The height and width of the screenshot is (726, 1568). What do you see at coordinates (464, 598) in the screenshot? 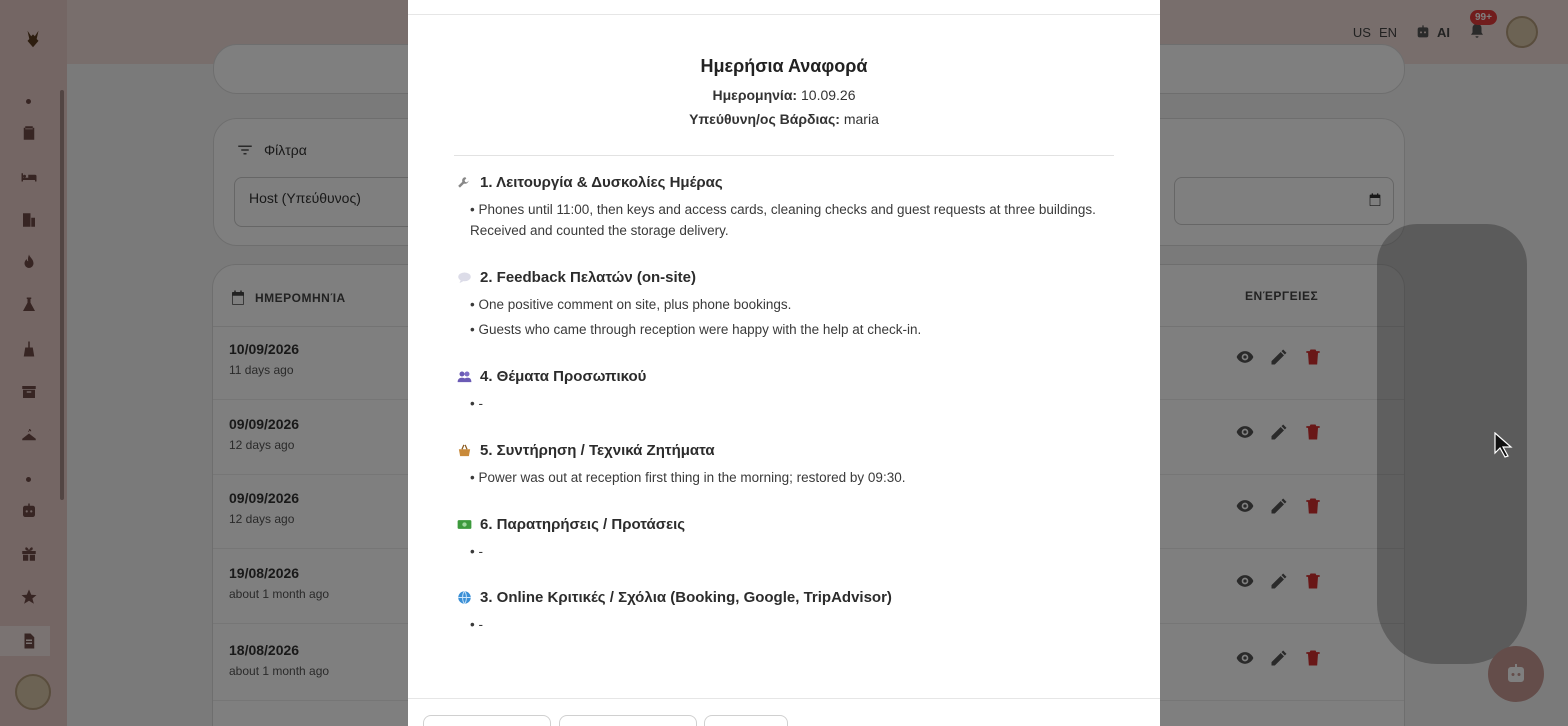
I see `globe-icon` at bounding box center [464, 598].